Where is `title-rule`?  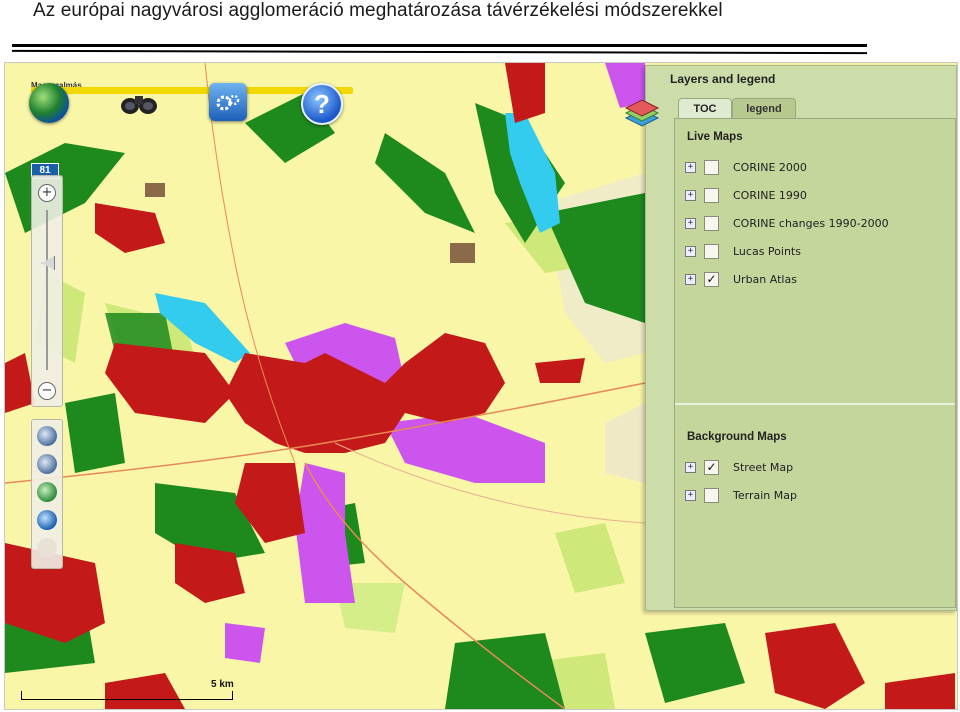
title-rule is located at coordinates (439, 45).